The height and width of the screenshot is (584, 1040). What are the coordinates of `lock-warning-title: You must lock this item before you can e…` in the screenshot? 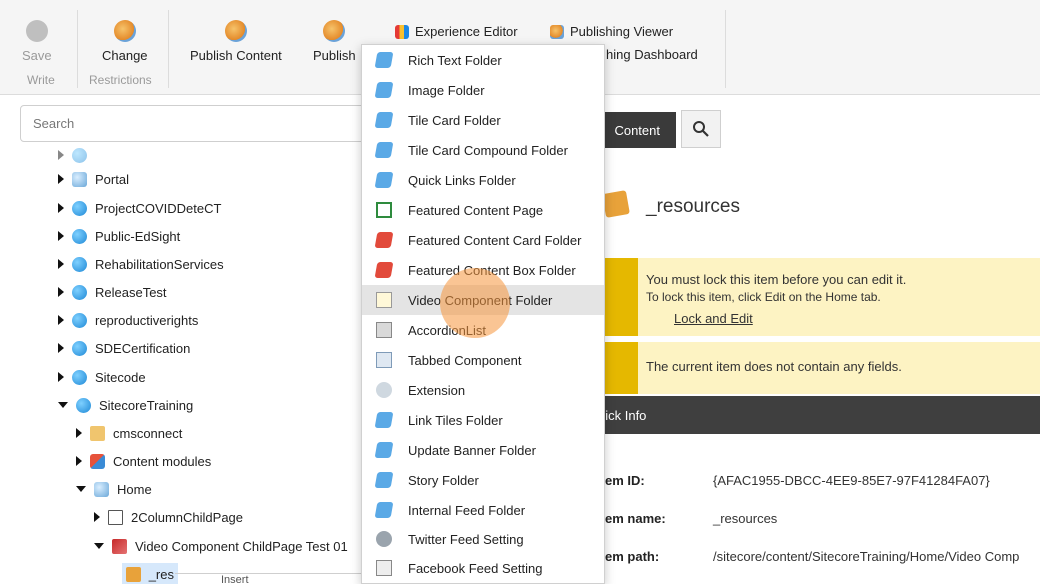 It's located at (776, 279).